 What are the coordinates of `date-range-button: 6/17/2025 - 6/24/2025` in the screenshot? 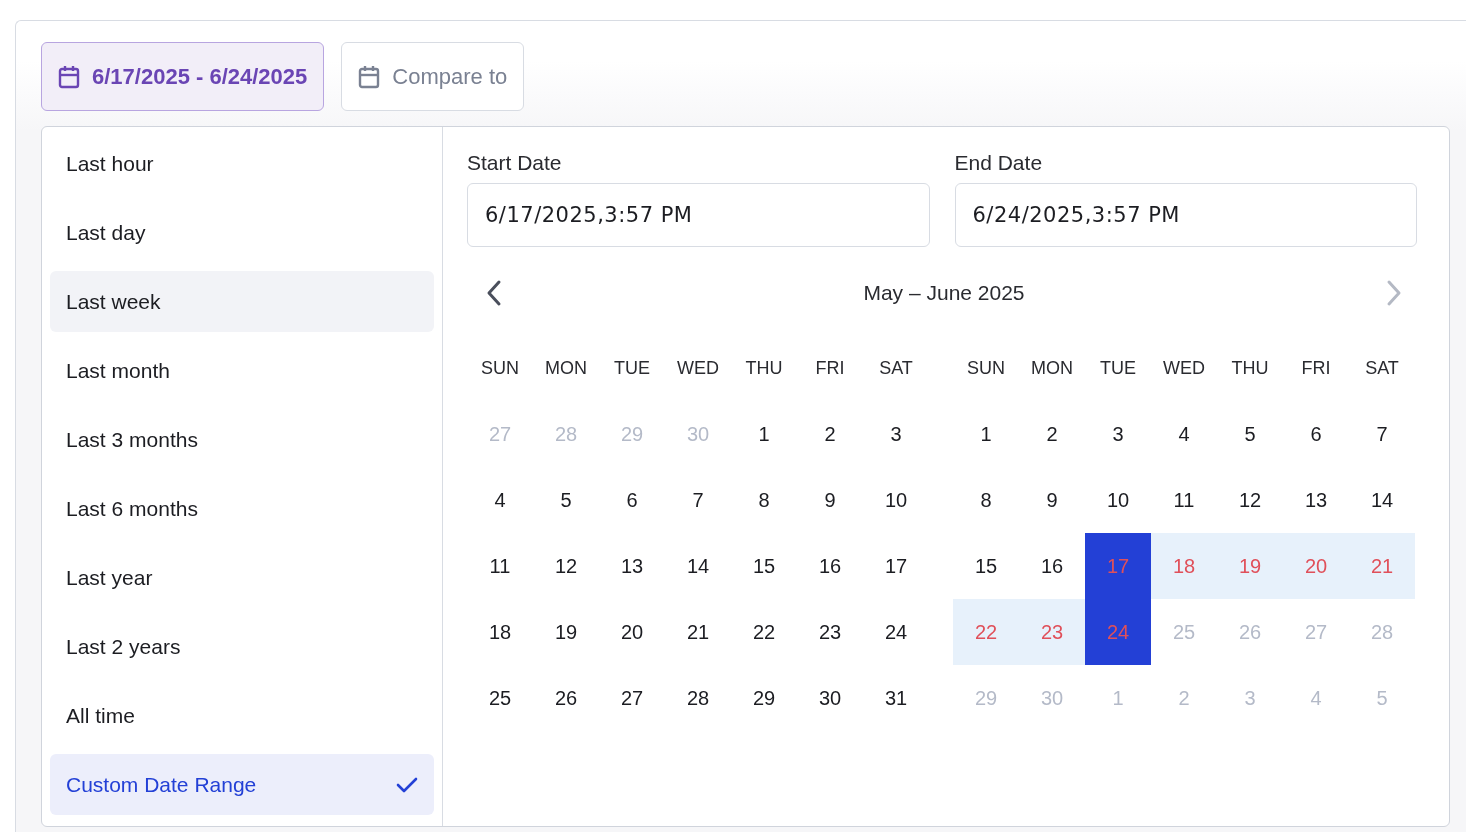 It's located at (183, 76).